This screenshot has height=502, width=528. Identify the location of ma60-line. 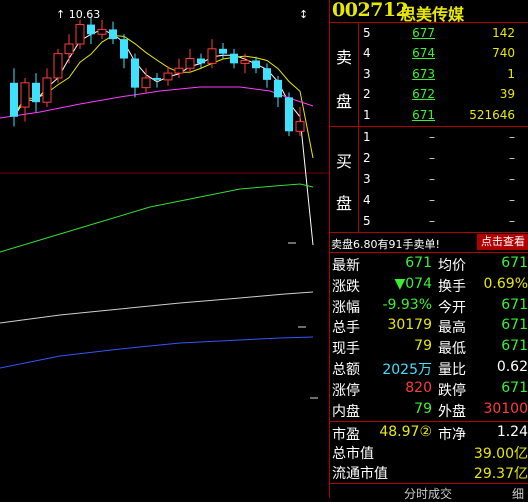
(157, 218).